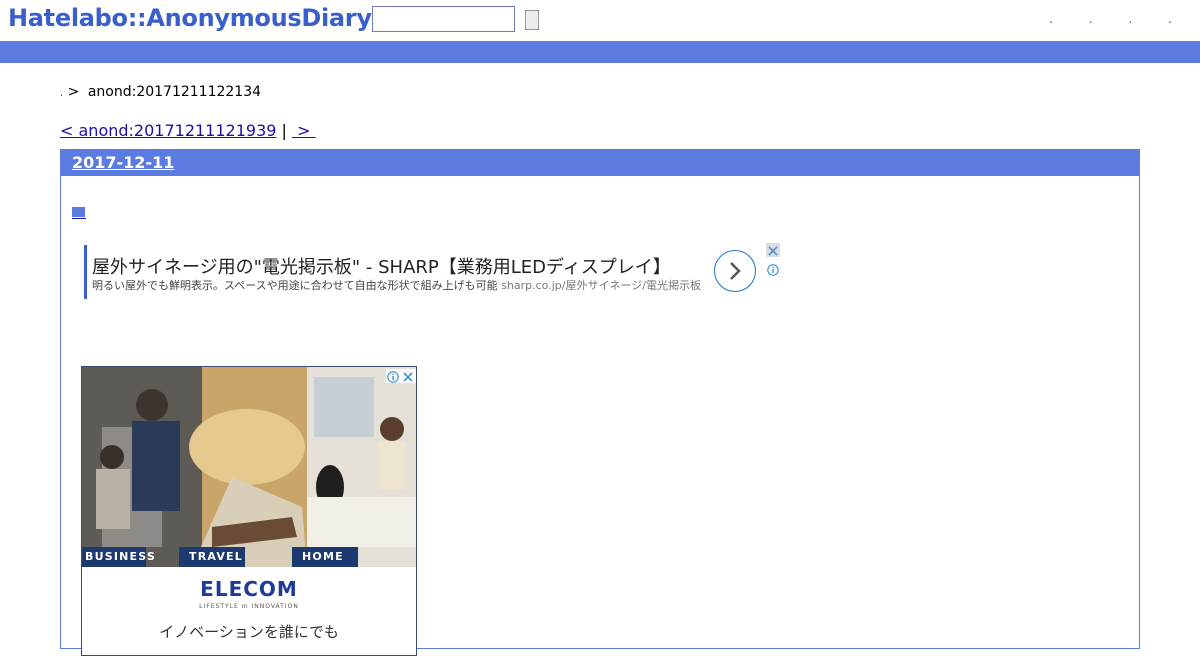 The image size is (1200, 656). I want to click on ad-band-home: HOME, so click(323, 556).